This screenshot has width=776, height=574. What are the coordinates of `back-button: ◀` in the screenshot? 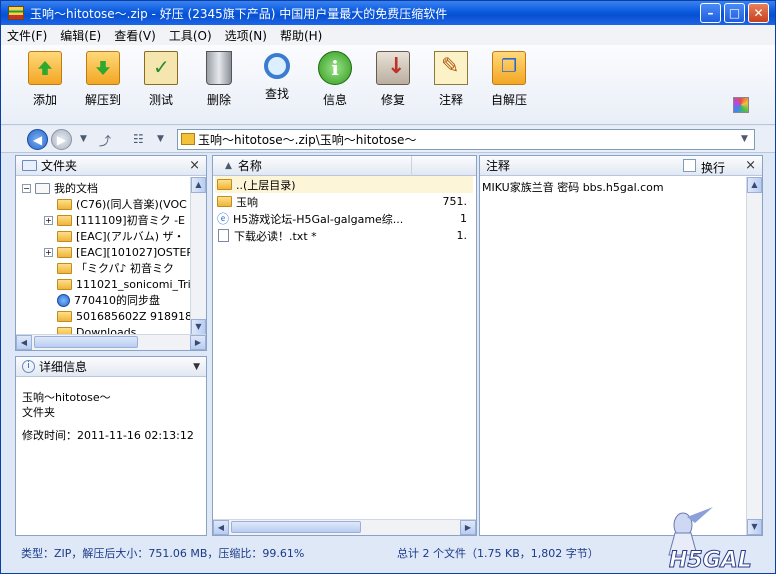 It's located at (37, 139).